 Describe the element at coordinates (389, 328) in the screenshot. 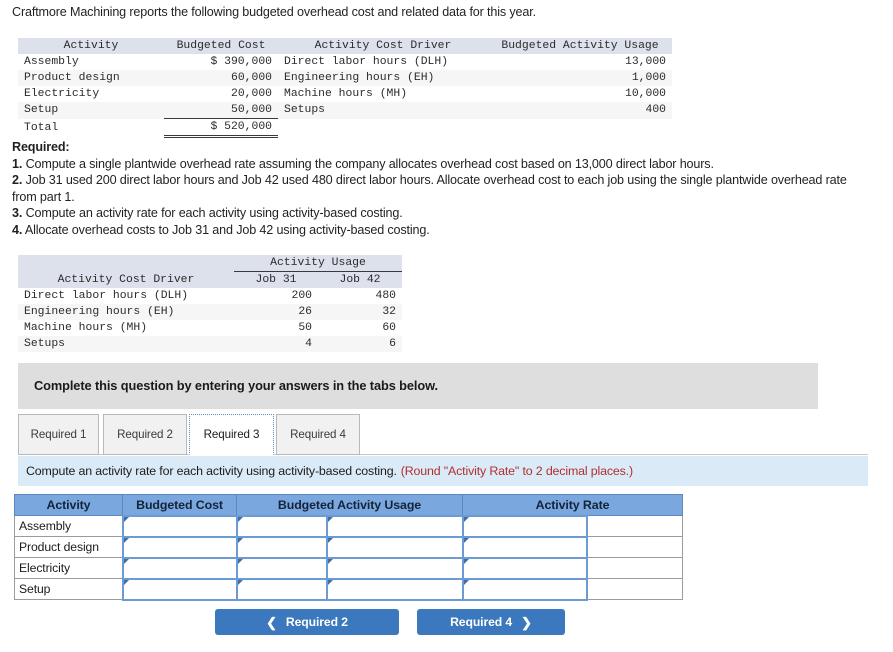

I see `cell-job-42-usage: 60` at that location.